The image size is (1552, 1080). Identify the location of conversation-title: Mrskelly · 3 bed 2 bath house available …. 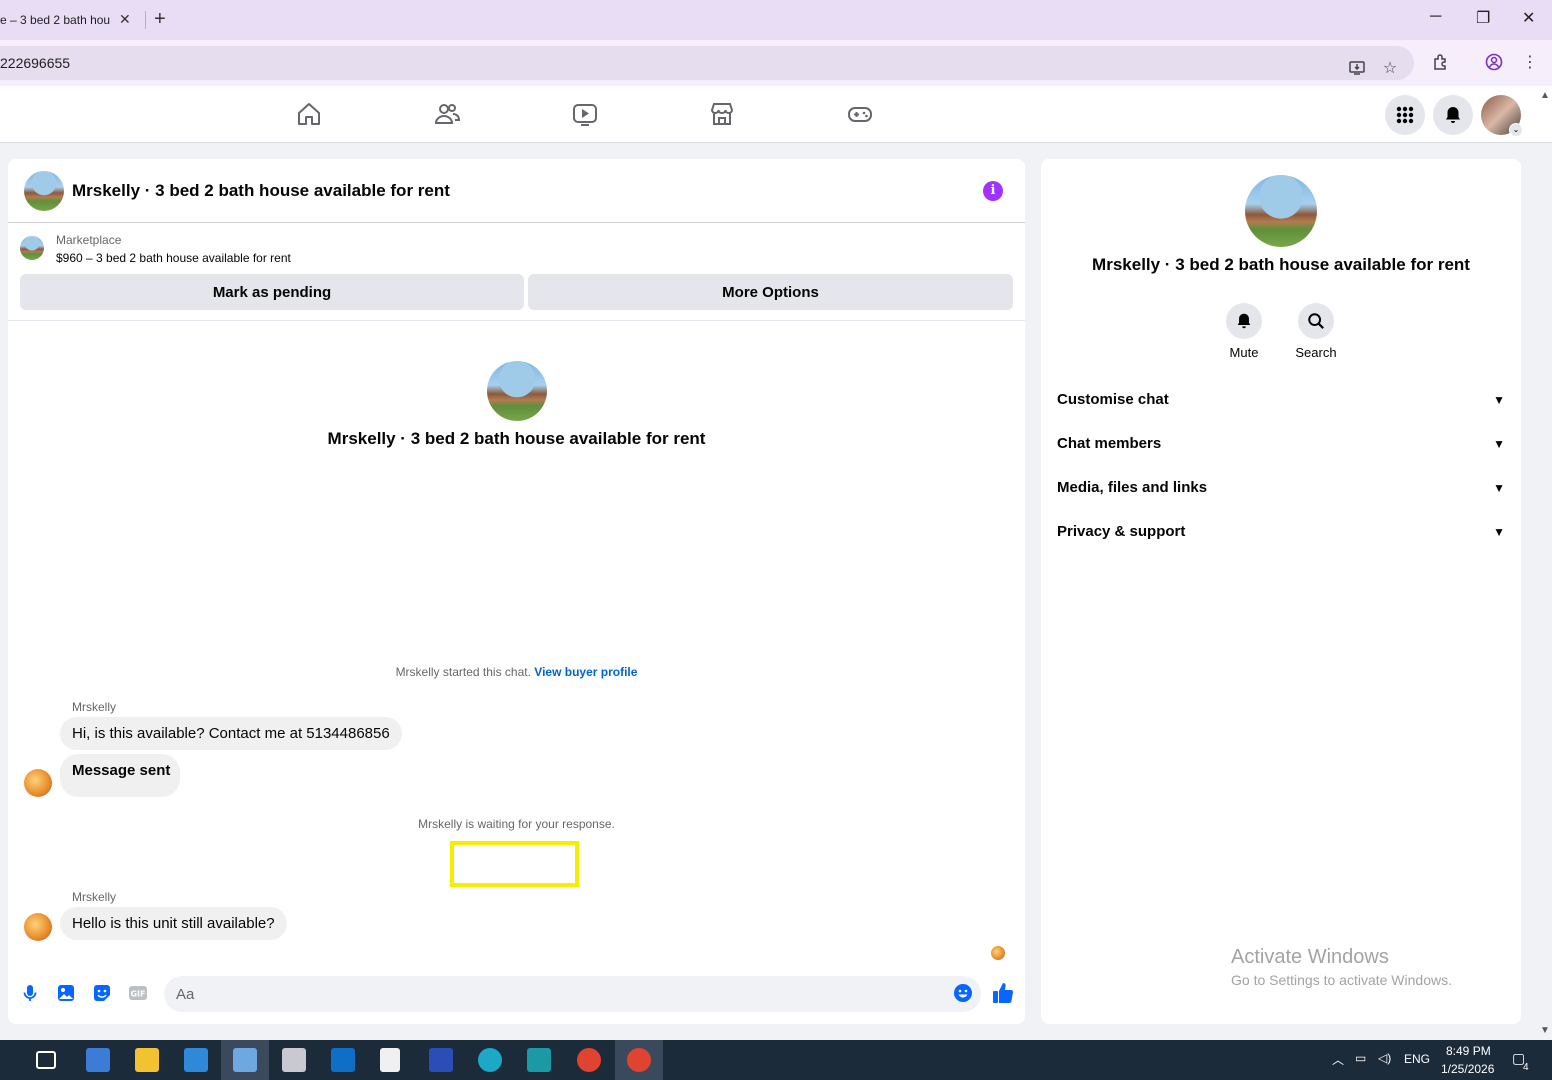
(516, 438).